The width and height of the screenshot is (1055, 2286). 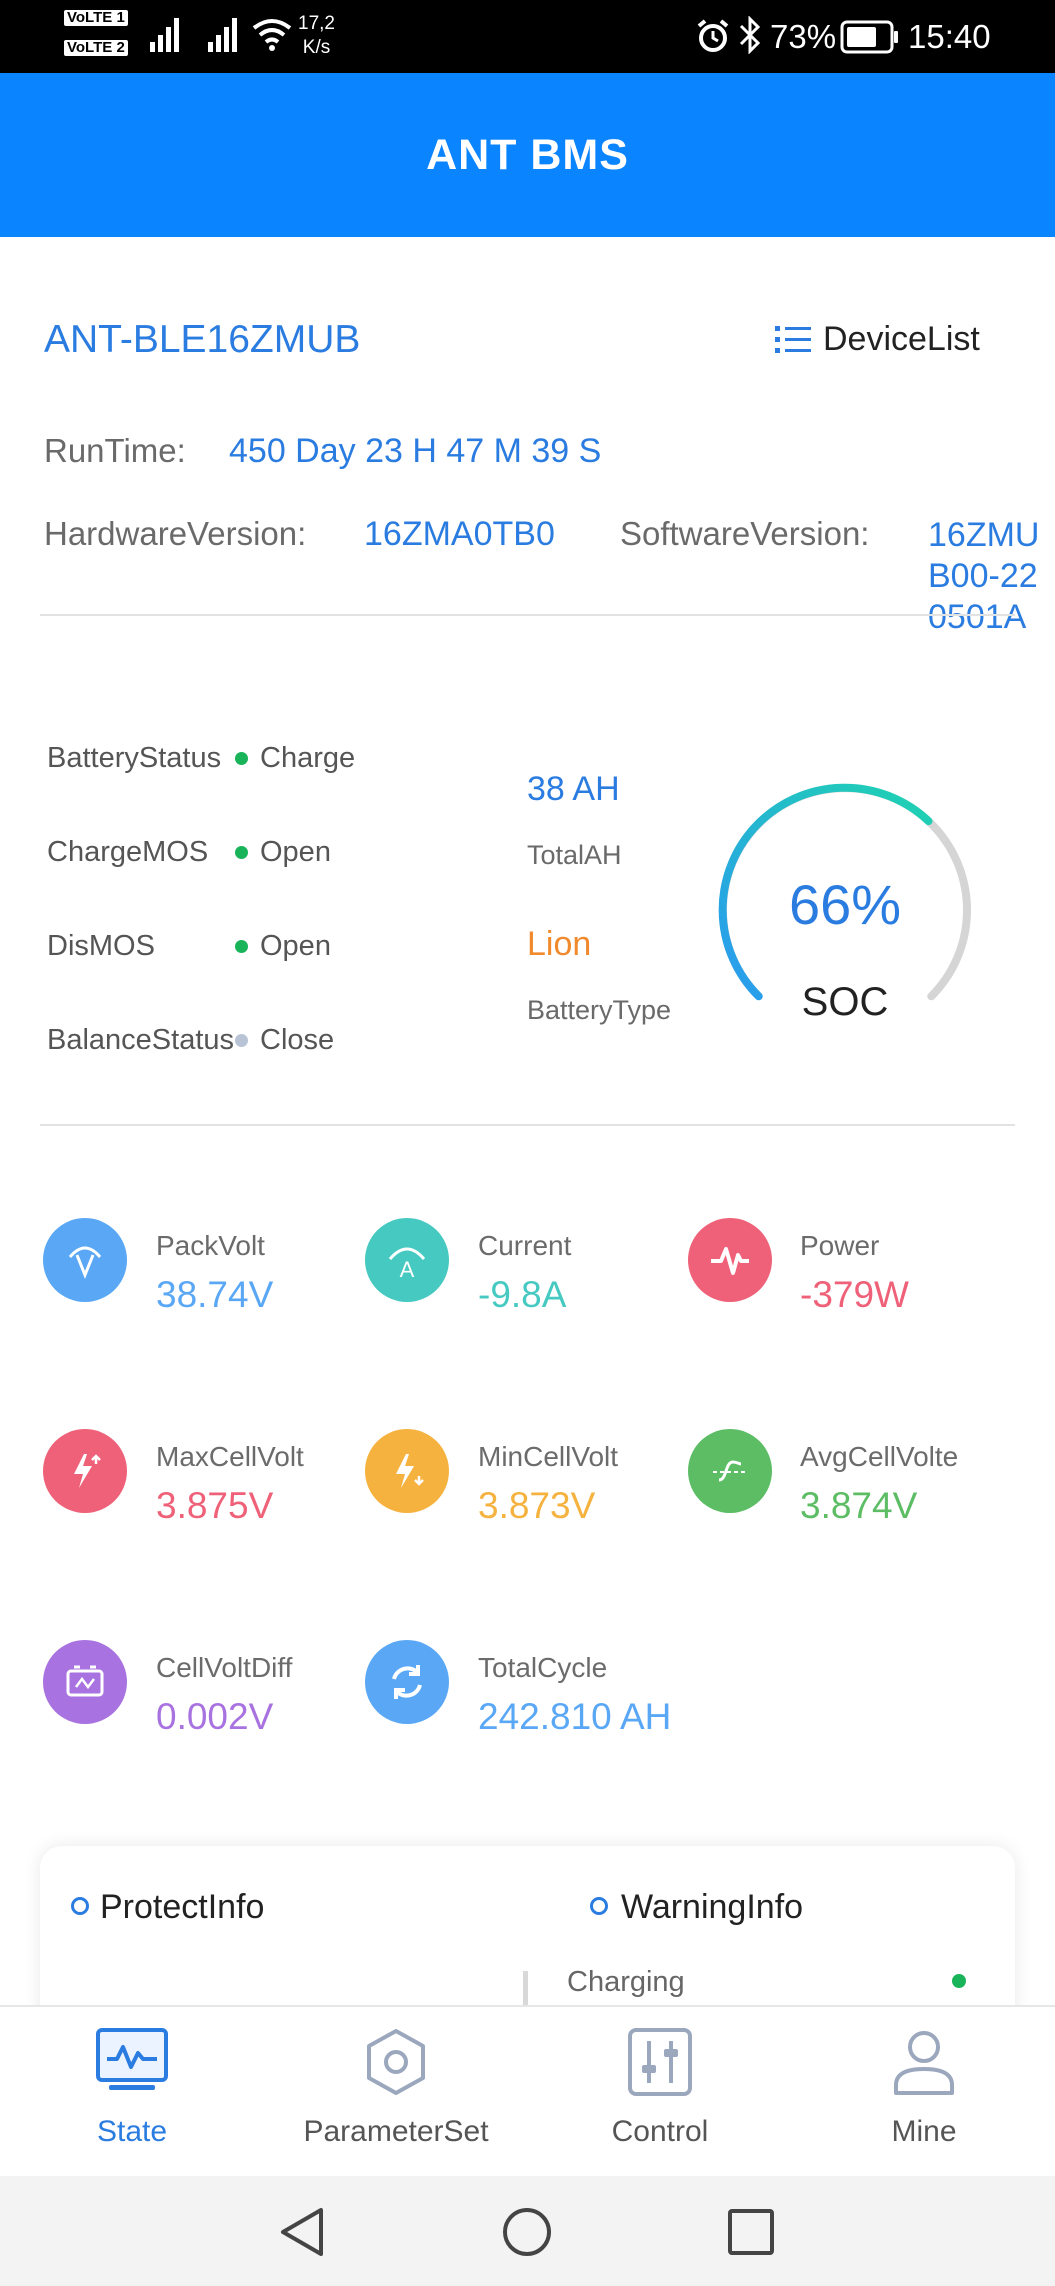 I want to click on dis-mos-label: DisMOS, so click(x=101, y=946).